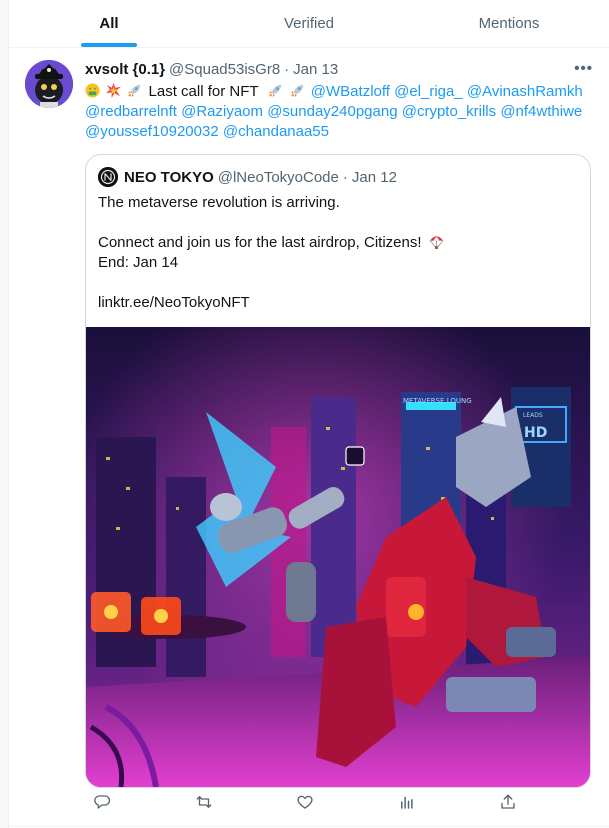 Image resolution: width=609 pixels, height=828 pixels. I want to click on money-mouth-face-emoji, so click(92, 90).